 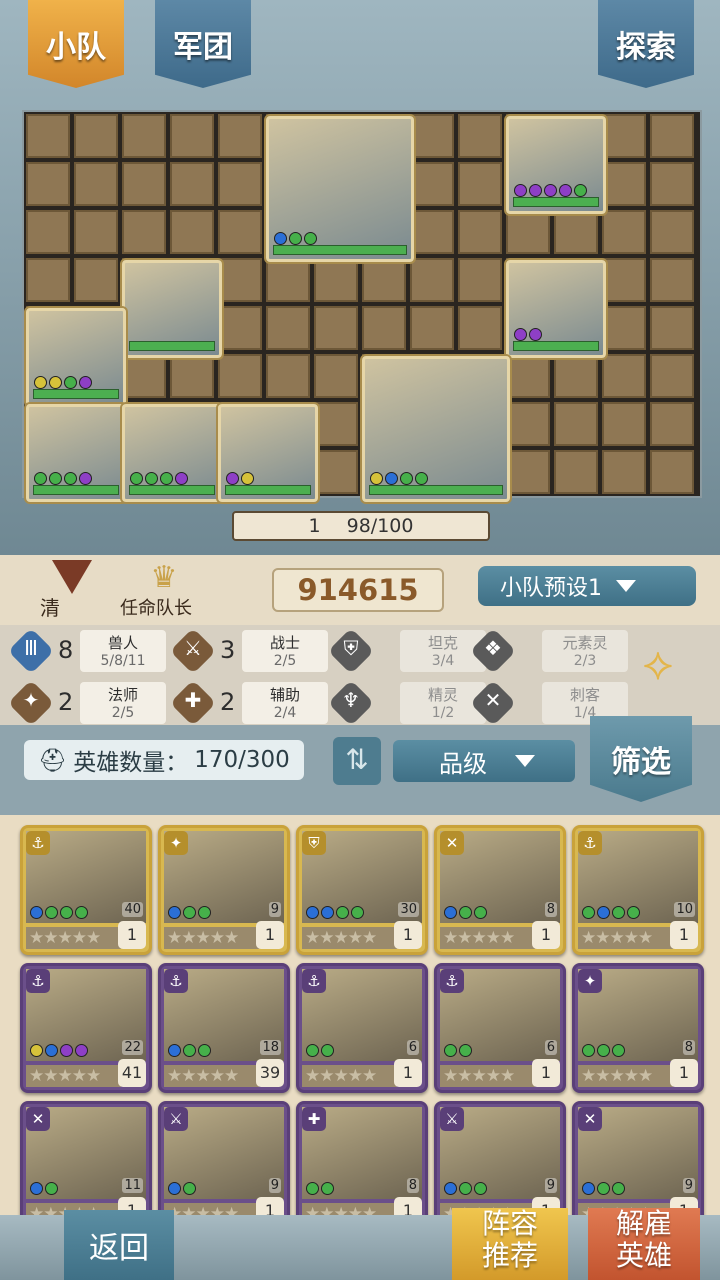 I want to click on hero-card: ⚓ 40 ★★★★★ 1, so click(x=86, y=890).